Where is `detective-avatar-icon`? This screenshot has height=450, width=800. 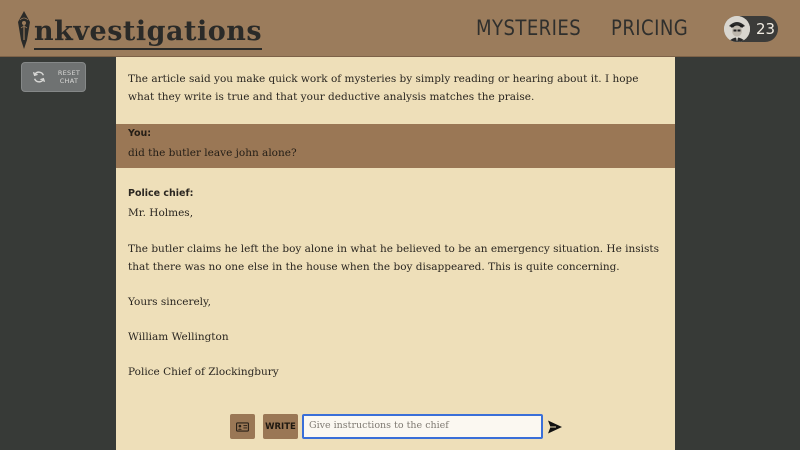 detective-avatar-icon is located at coordinates (737, 29).